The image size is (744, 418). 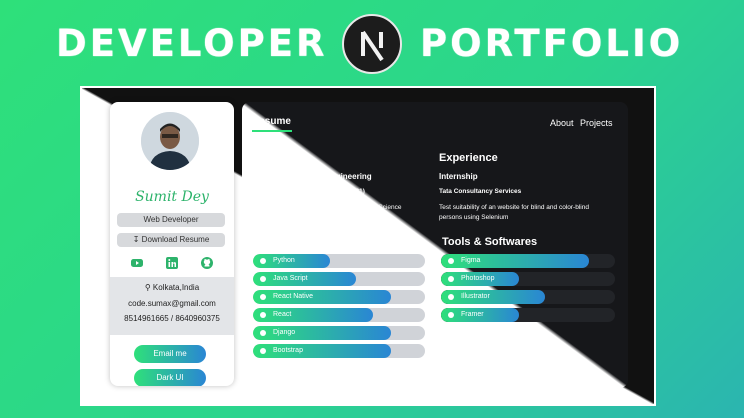 I want to click on skill-label: Figma, so click(x=471, y=260).